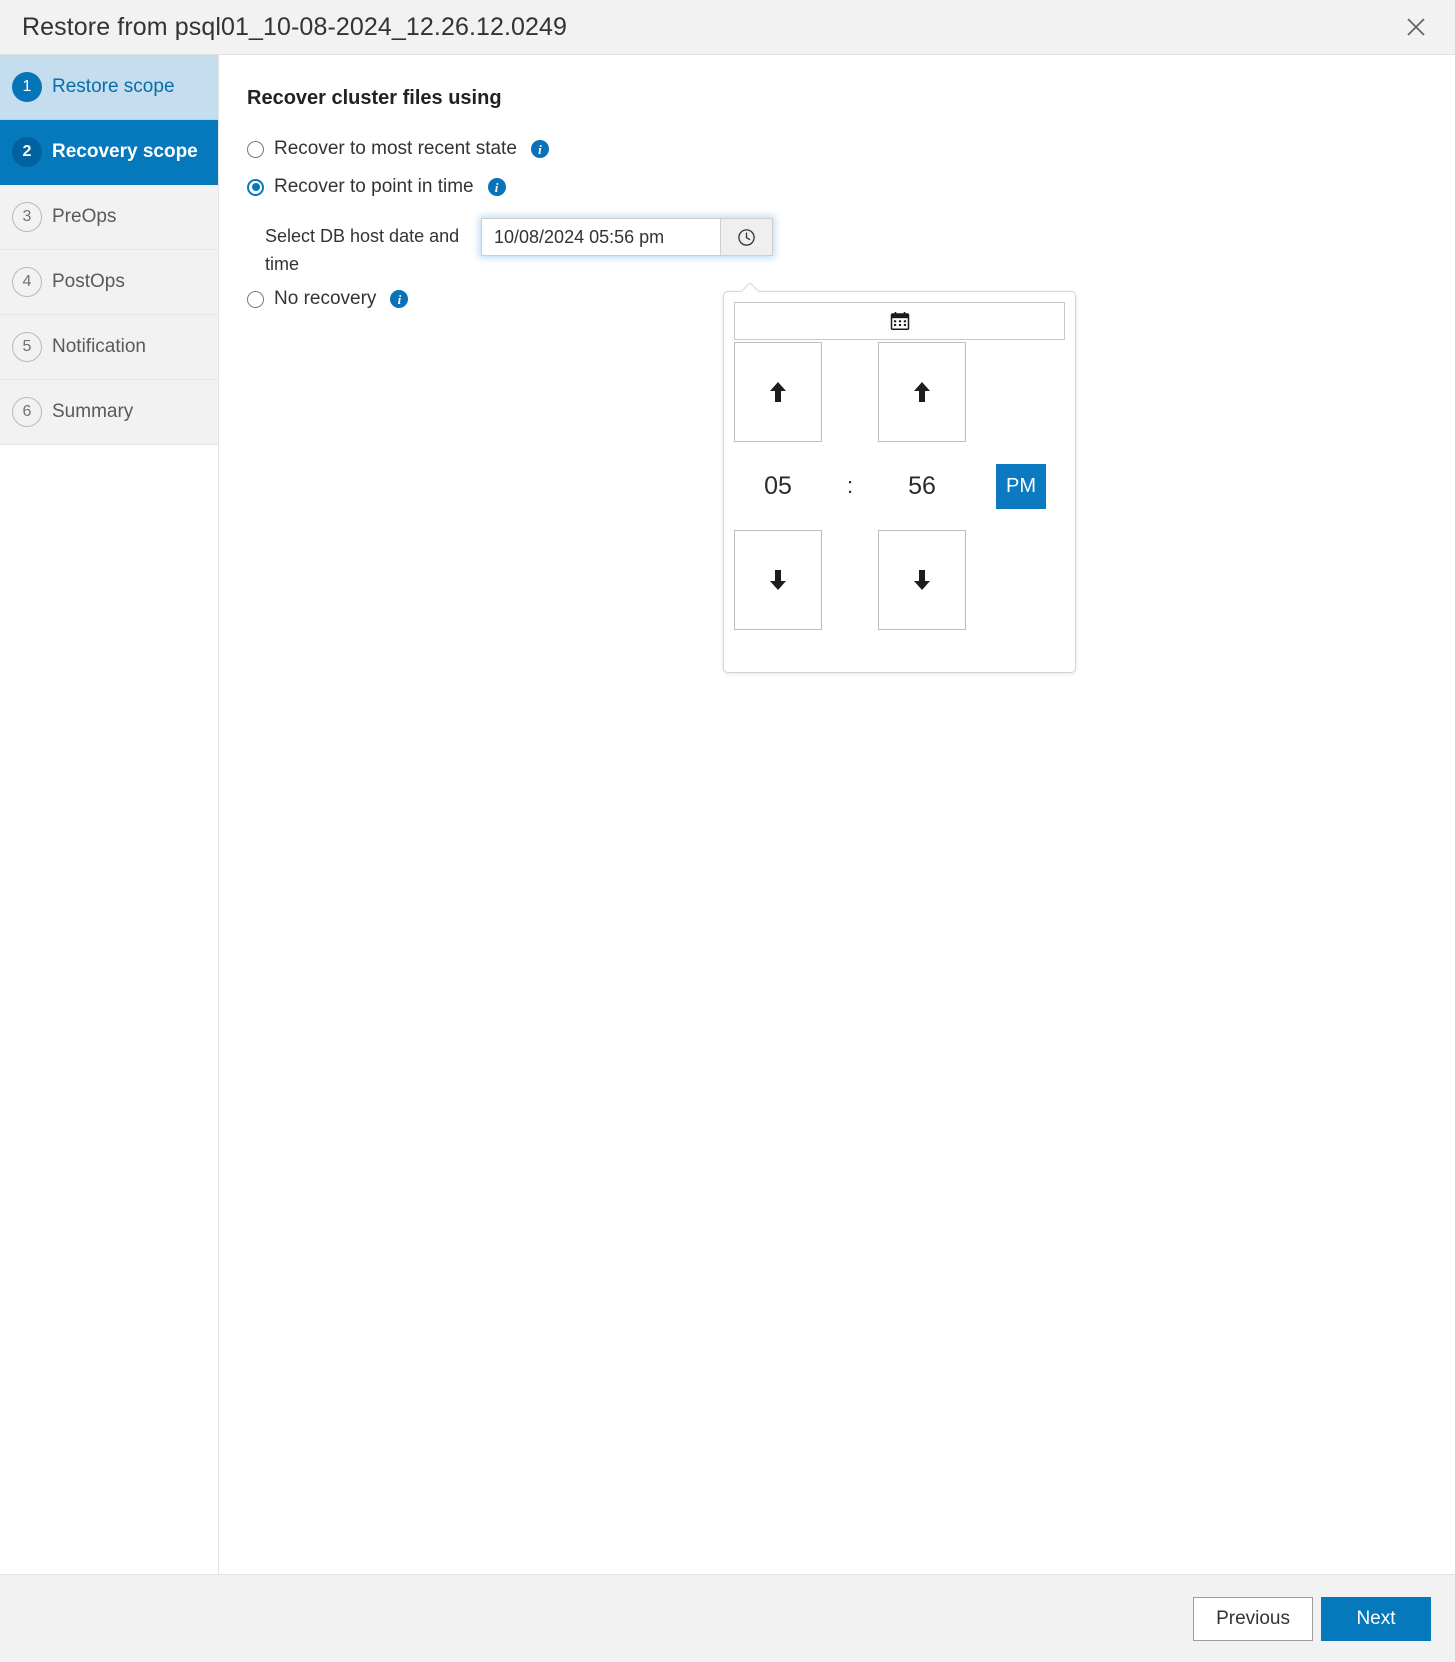 This screenshot has width=1455, height=1662. I want to click on sidebar-item-notification: 5 Notification, so click(109, 347).